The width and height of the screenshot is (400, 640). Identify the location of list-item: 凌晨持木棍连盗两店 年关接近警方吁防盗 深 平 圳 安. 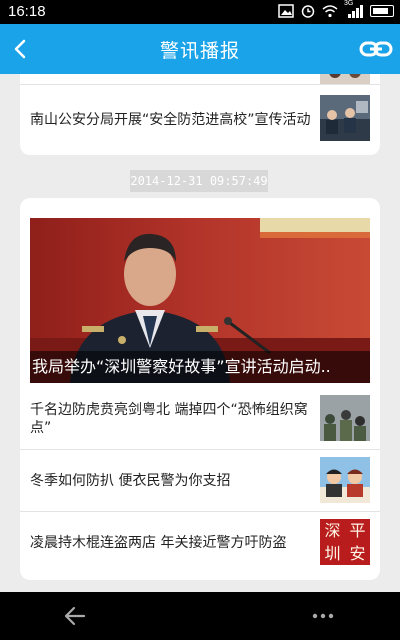
(200, 542).